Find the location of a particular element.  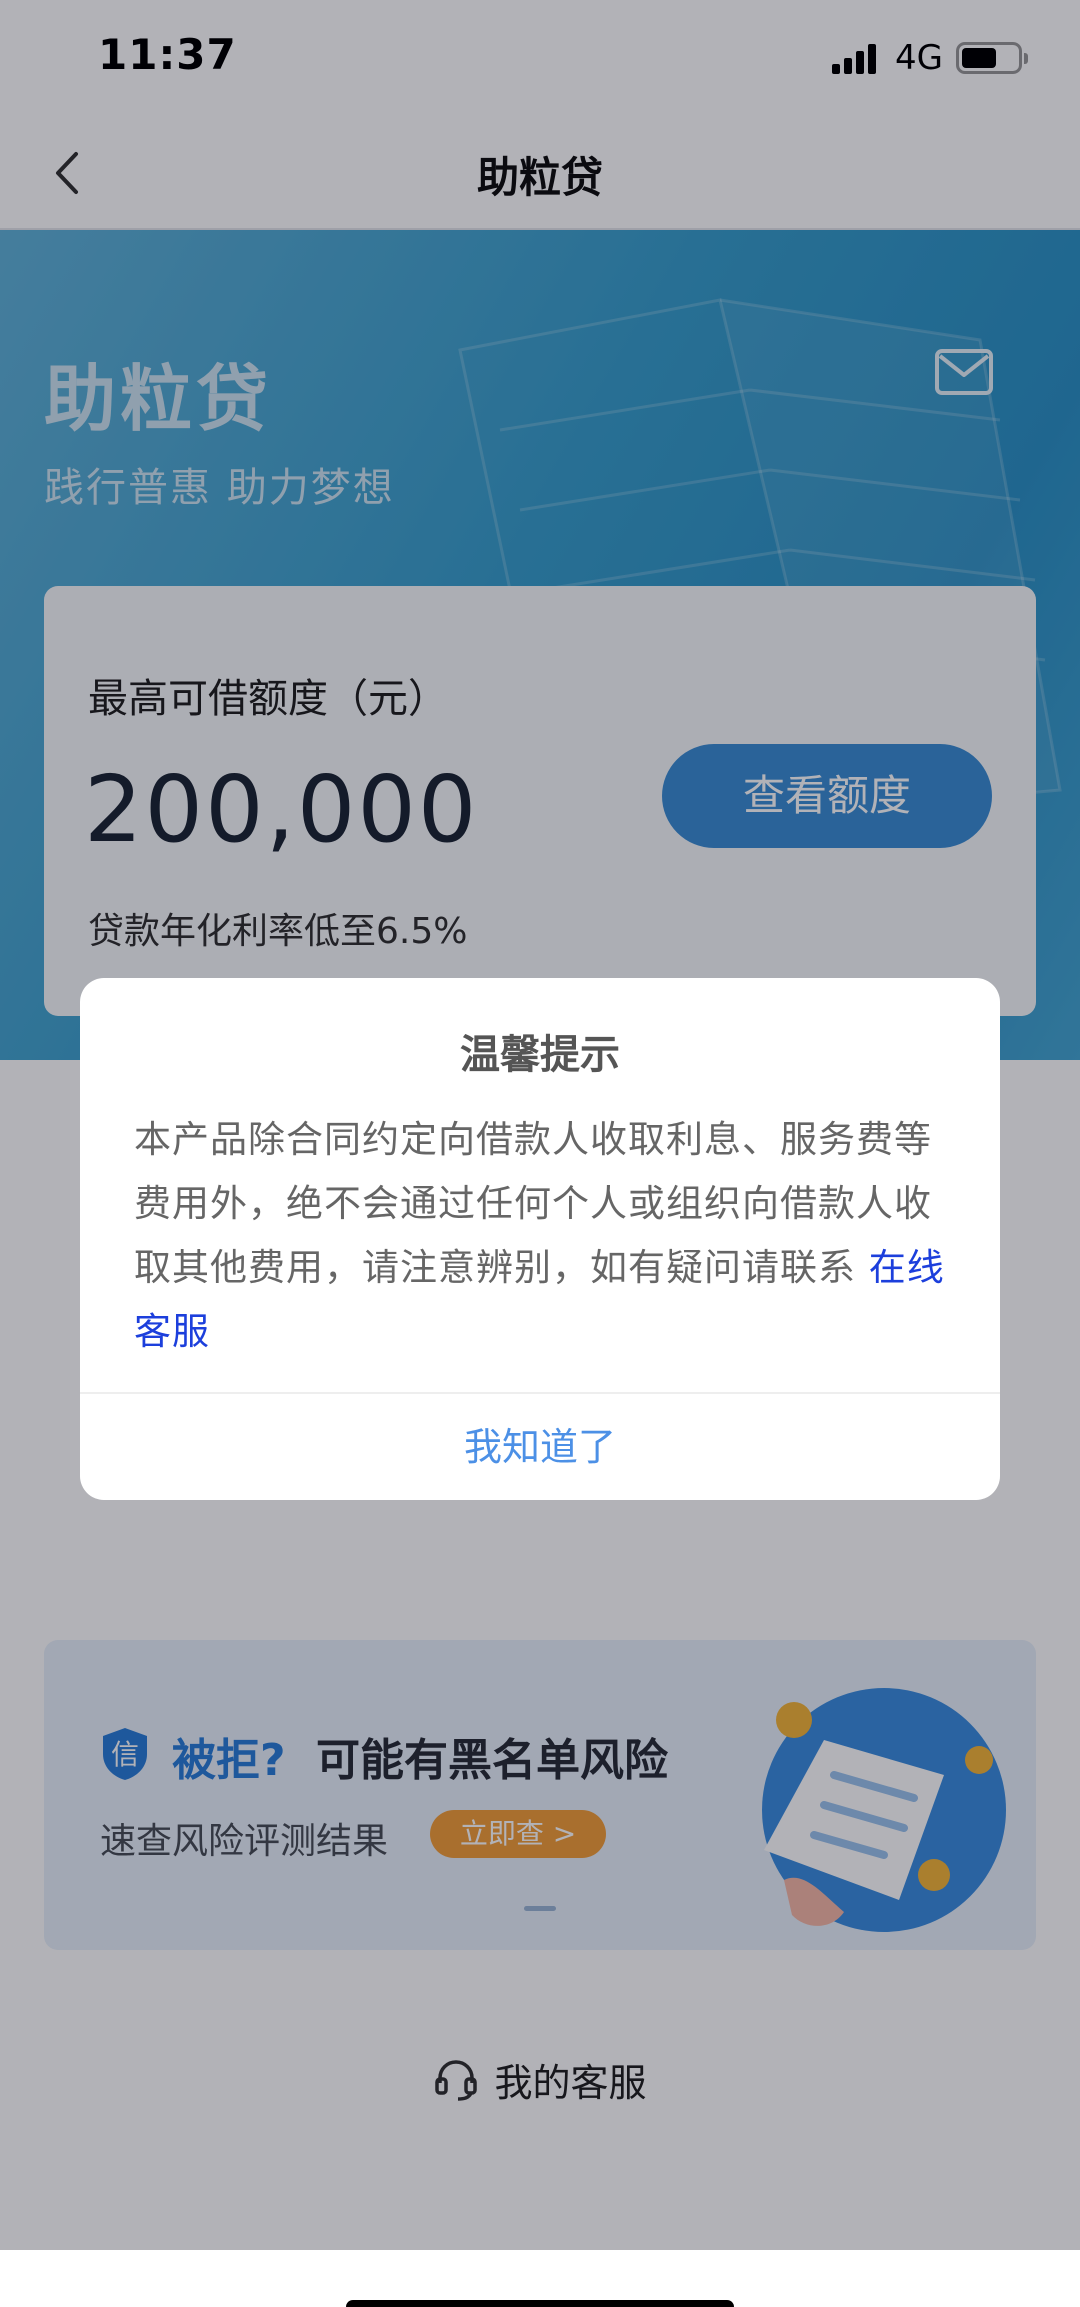

acknowledge-button: 我知道了 is located at coordinates (540, 1447).